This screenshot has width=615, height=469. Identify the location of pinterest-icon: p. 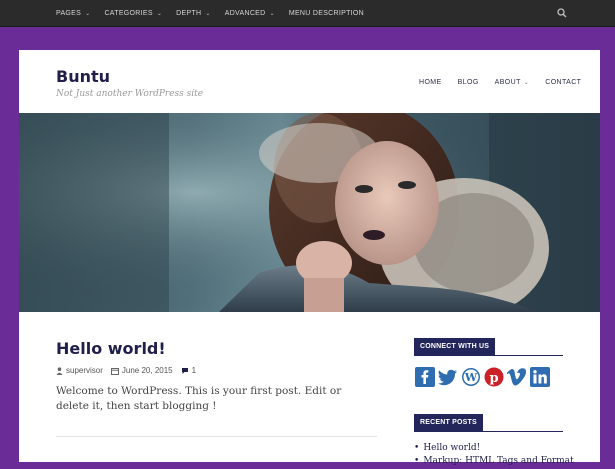
(494, 377).